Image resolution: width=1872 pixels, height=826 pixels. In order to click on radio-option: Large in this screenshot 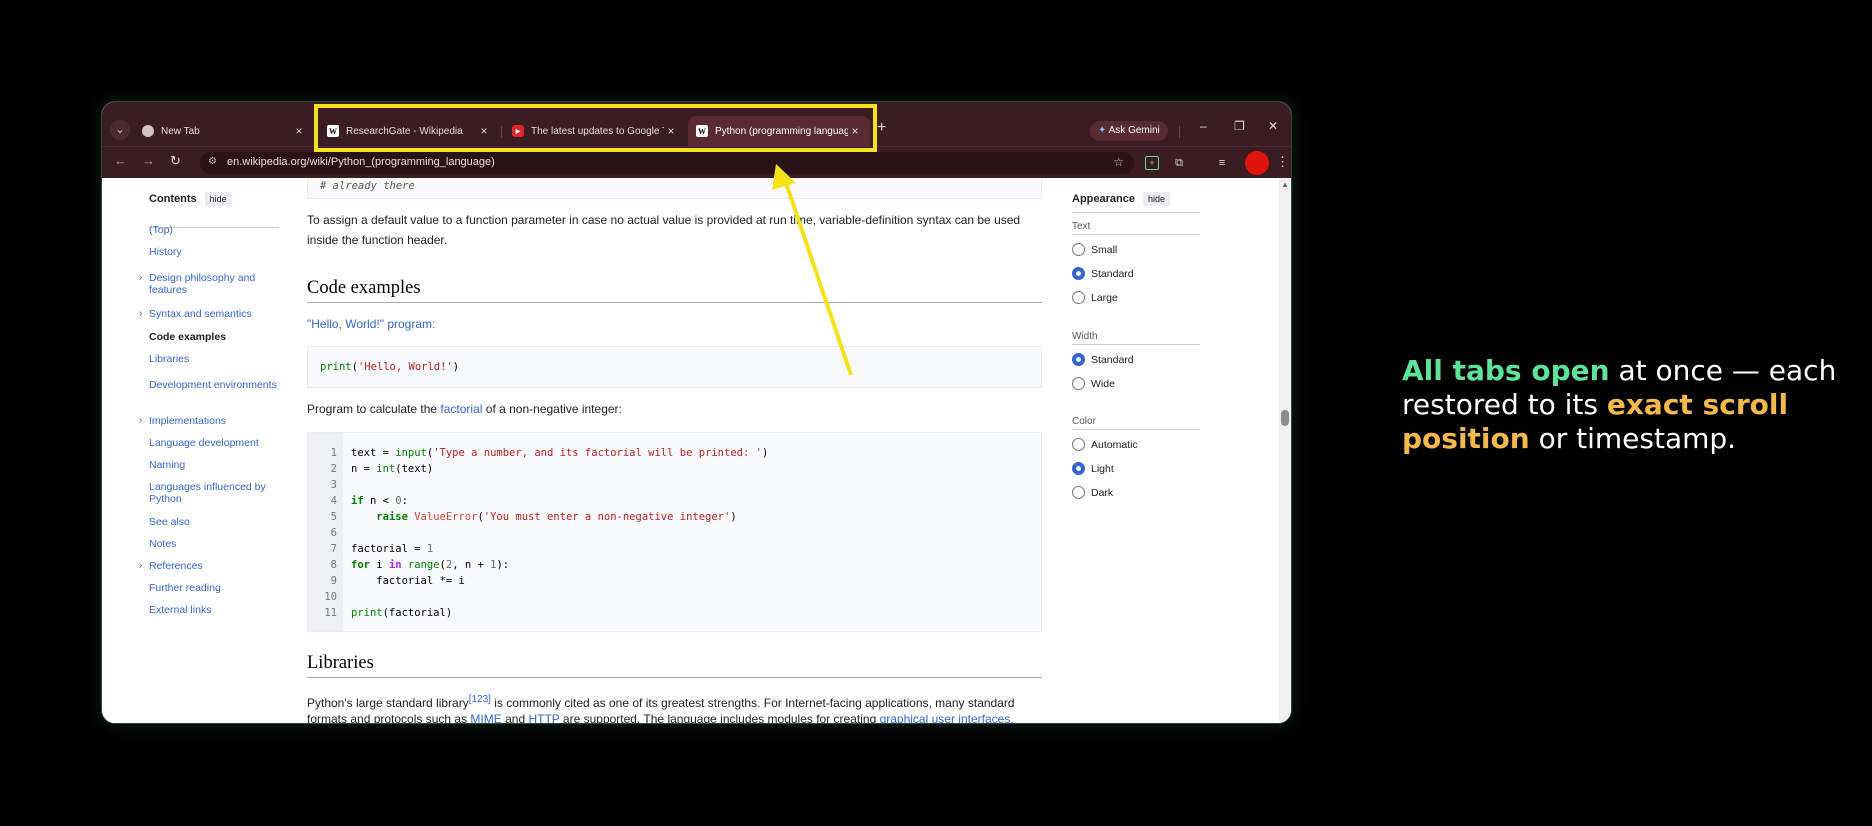, I will do `click(1095, 297)`.